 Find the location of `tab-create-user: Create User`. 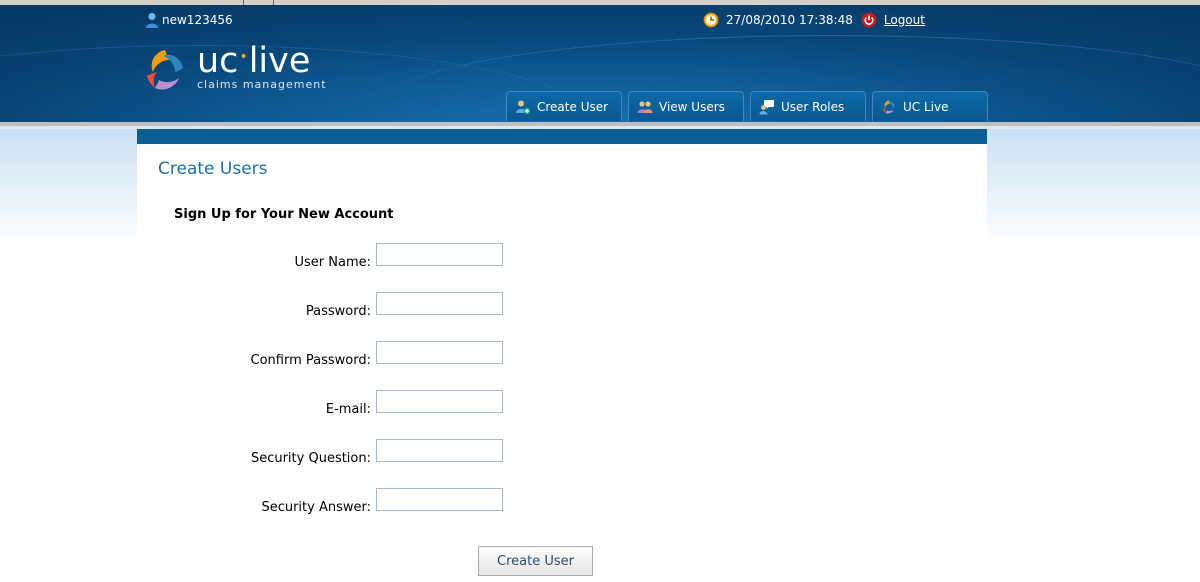

tab-create-user: Create User is located at coordinates (564, 106).